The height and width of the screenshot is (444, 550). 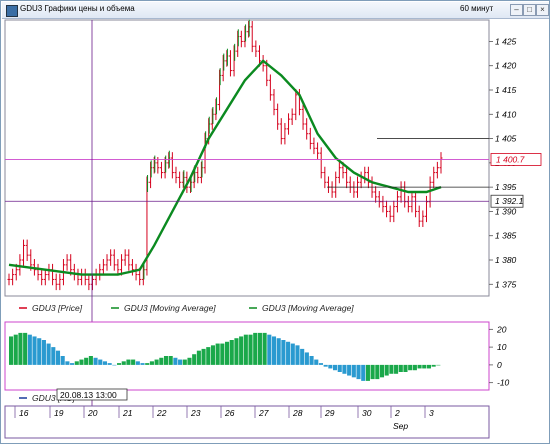 I want to click on time-tick-label: 16, so click(x=24, y=413).